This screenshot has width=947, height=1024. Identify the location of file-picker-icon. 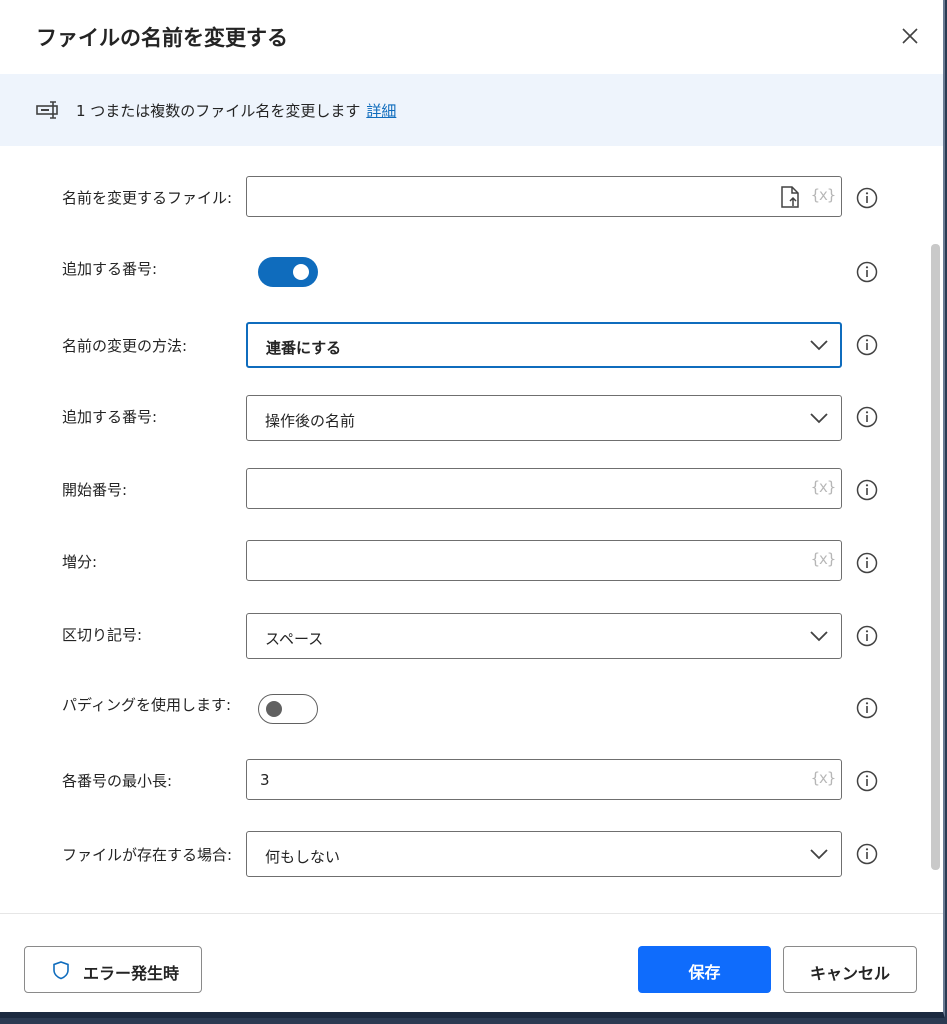
(790, 197).